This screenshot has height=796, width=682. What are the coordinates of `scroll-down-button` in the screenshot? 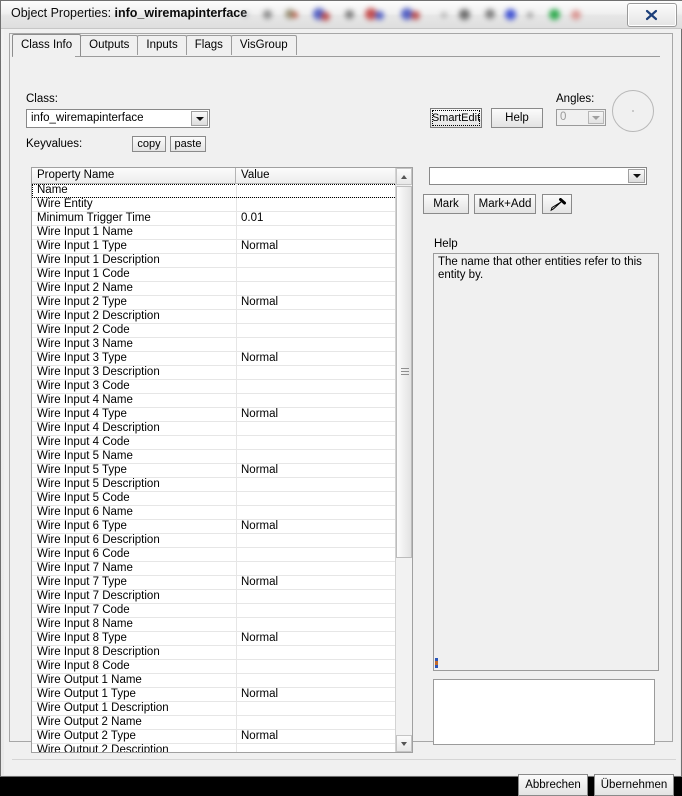 It's located at (404, 743).